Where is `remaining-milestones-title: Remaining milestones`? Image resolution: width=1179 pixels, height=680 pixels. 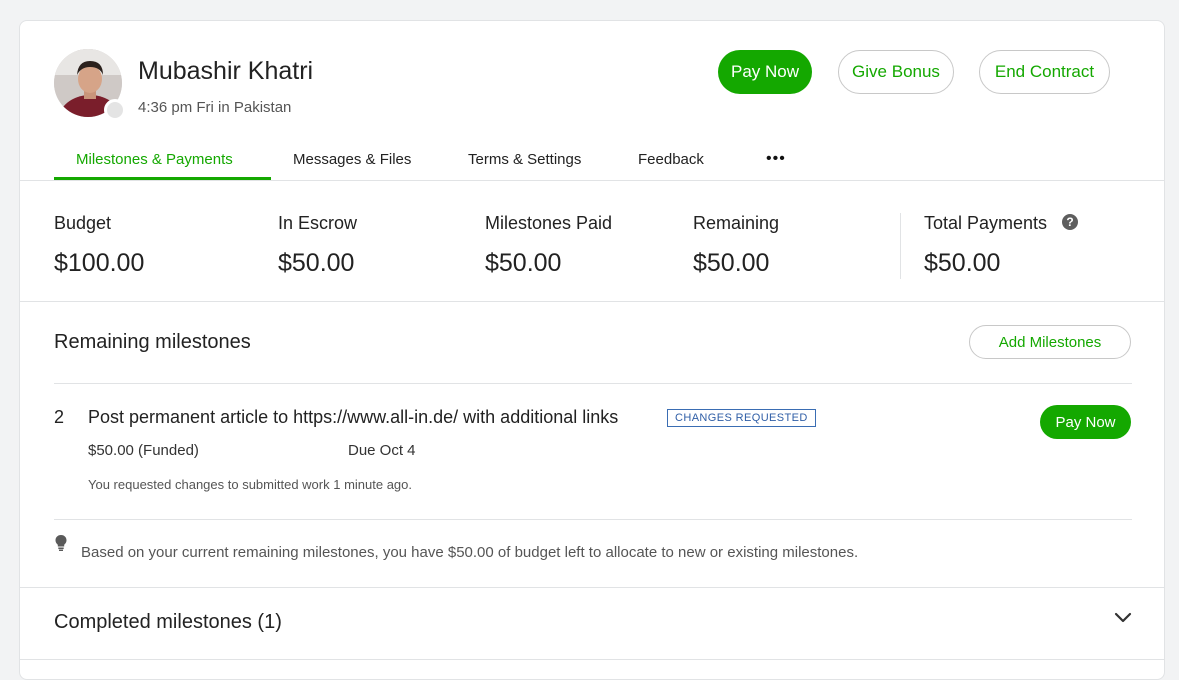 remaining-milestones-title: Remaining milestones is located at coordinates (152, 342).